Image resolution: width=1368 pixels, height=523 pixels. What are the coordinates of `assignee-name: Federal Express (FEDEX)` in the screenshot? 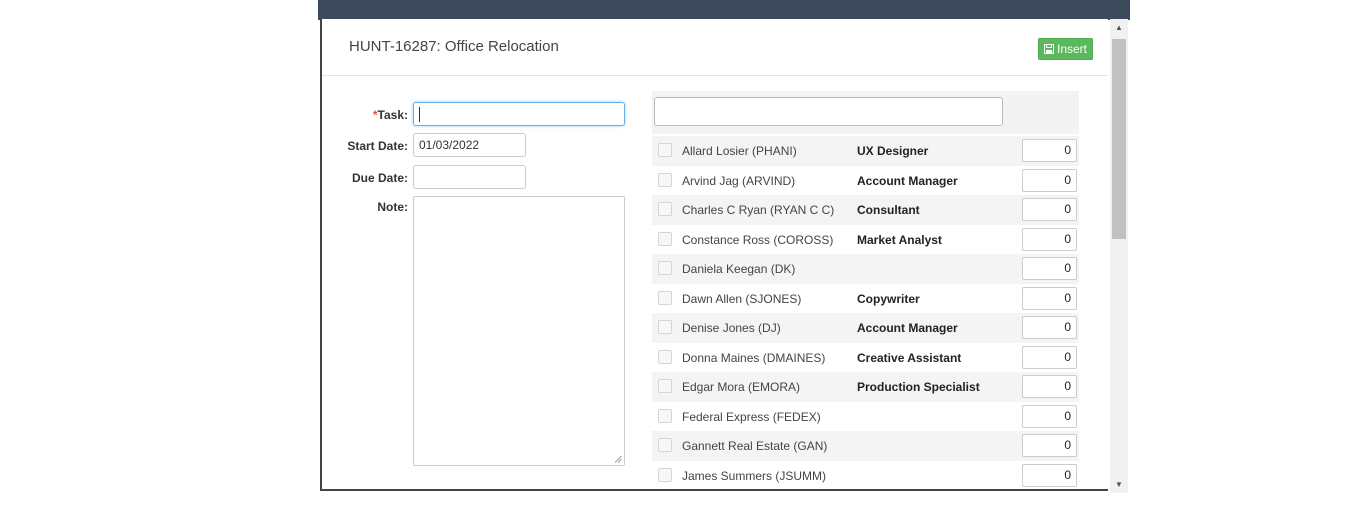 It's located at (751, 416).